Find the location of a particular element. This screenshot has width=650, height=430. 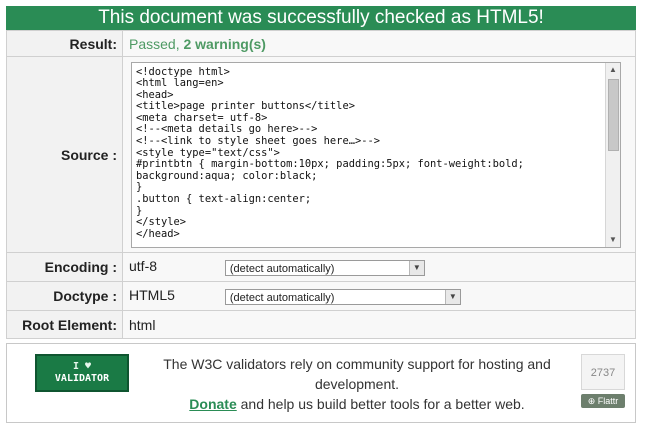

encoding-select: (detect automatically) ▼ is located at coordinates (324, 267).